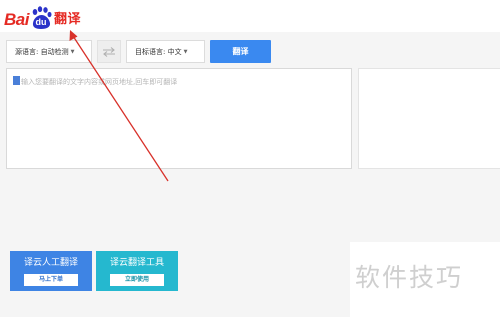  What do you see at coordinates (240, 51) in the screenshot?
I see `translate-button: 翻译` at bounding box center [240, 51].